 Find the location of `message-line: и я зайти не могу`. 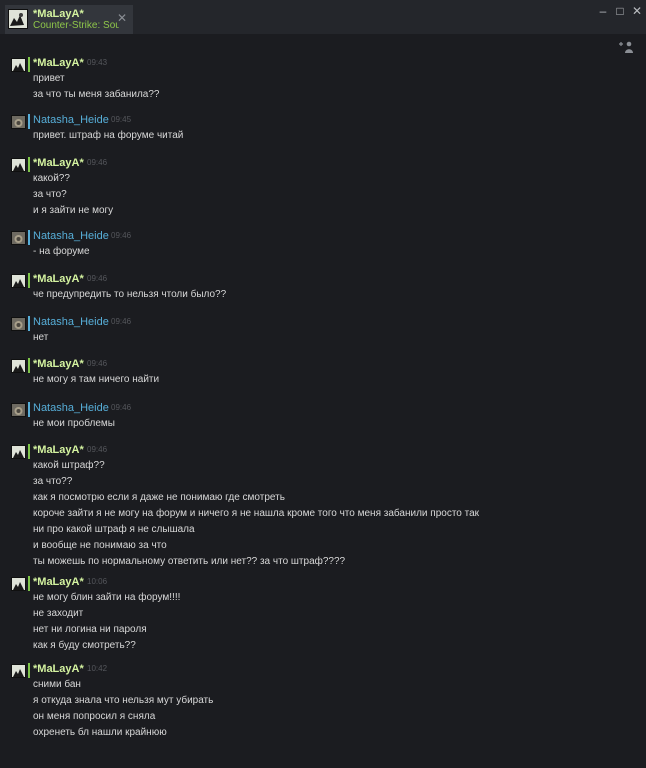

message-line: и я зайти не могу is located at coordinates (73, 210).